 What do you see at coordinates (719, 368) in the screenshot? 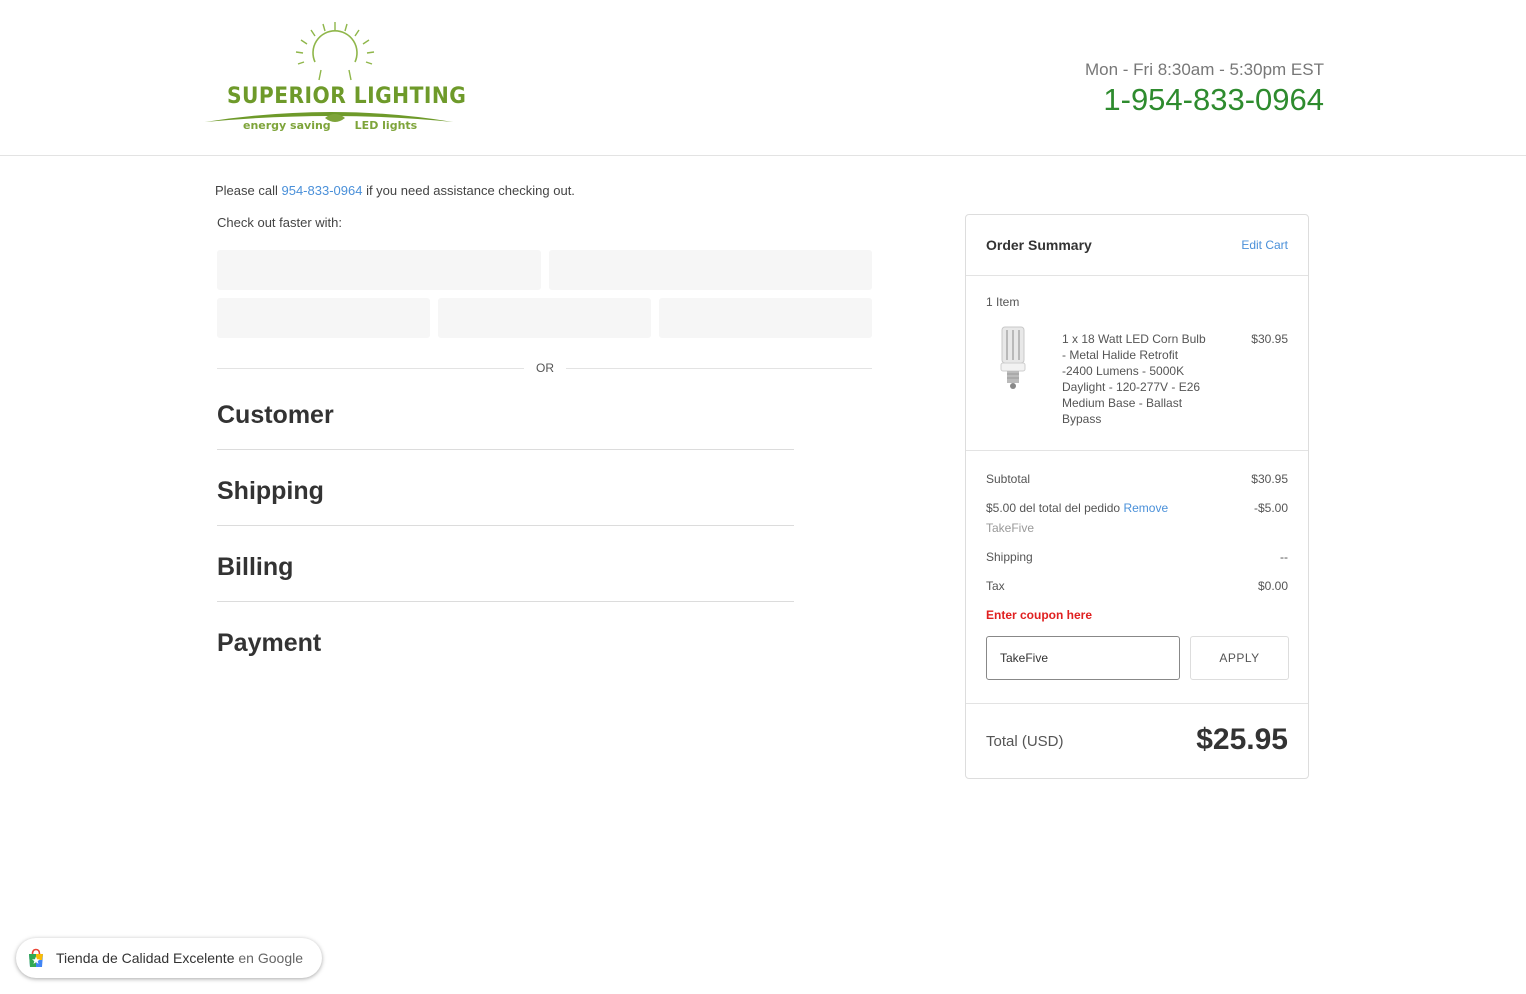
I see `or-divider-right` at bounding box center [719, 368].